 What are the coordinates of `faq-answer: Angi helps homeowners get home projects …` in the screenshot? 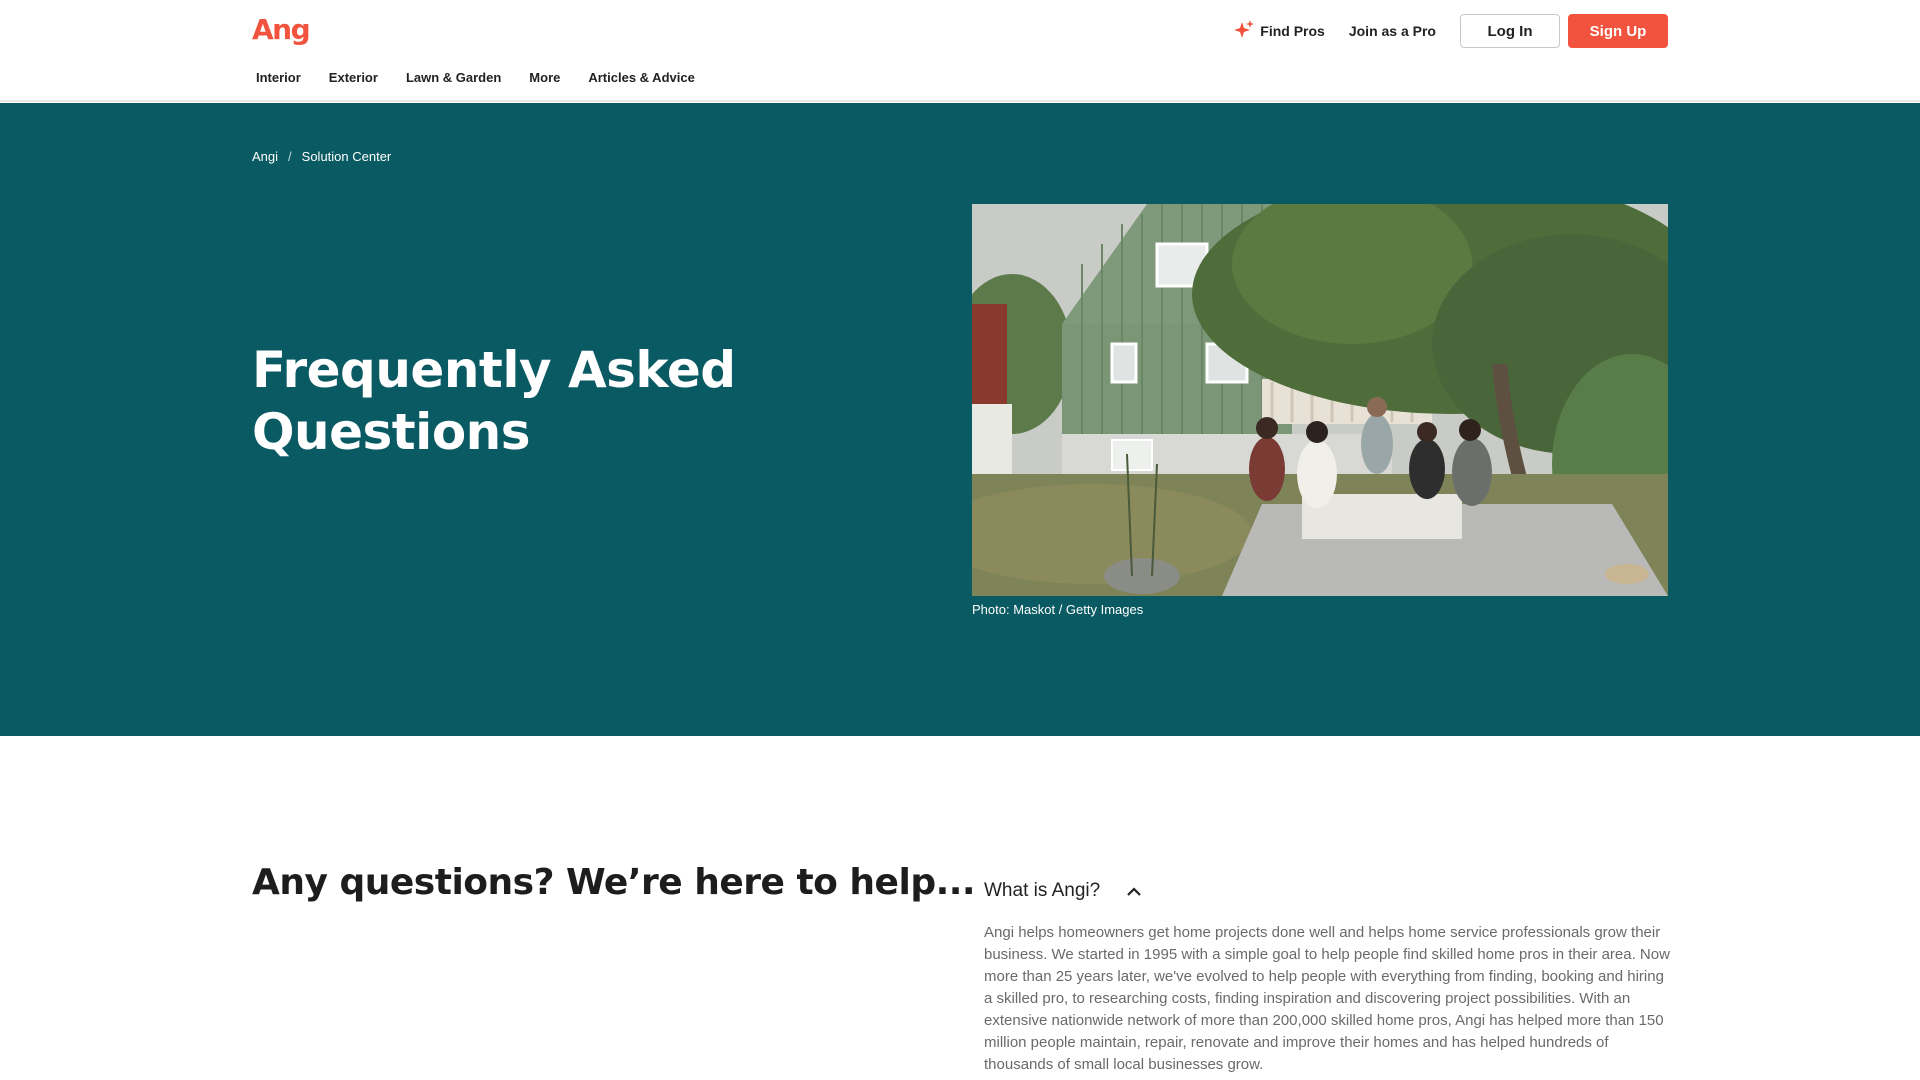 It's located at (1327, 998).